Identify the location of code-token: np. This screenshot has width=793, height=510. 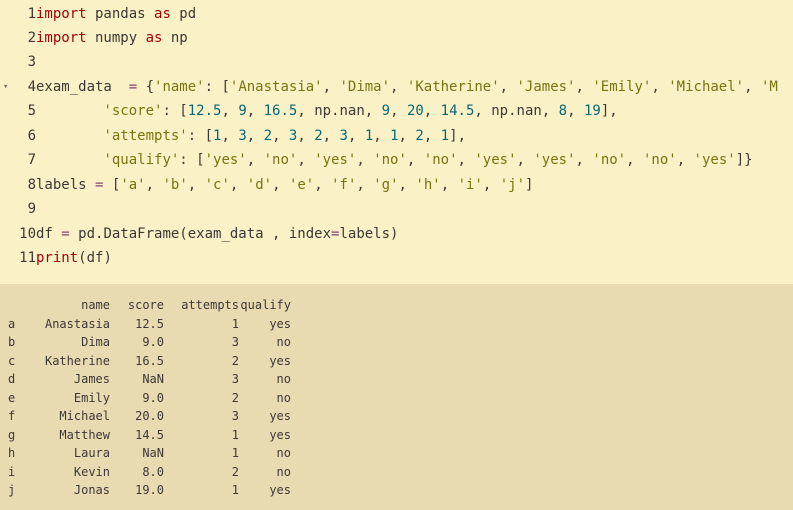
(175, 38).